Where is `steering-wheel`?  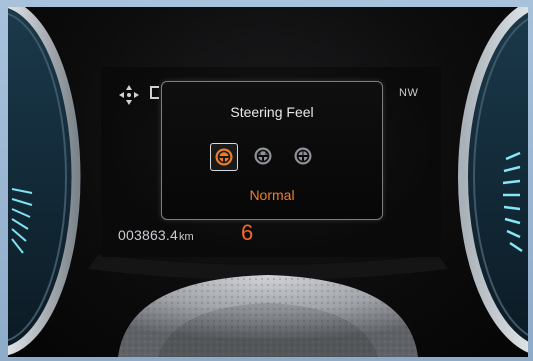 steering-wheel is located at coordinates (268, 316).